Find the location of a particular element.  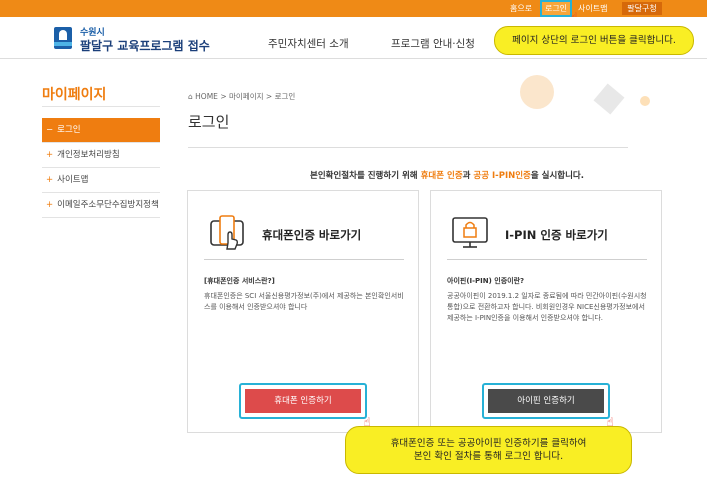

intro-mid: 과 is located at coordinates (468, 176).